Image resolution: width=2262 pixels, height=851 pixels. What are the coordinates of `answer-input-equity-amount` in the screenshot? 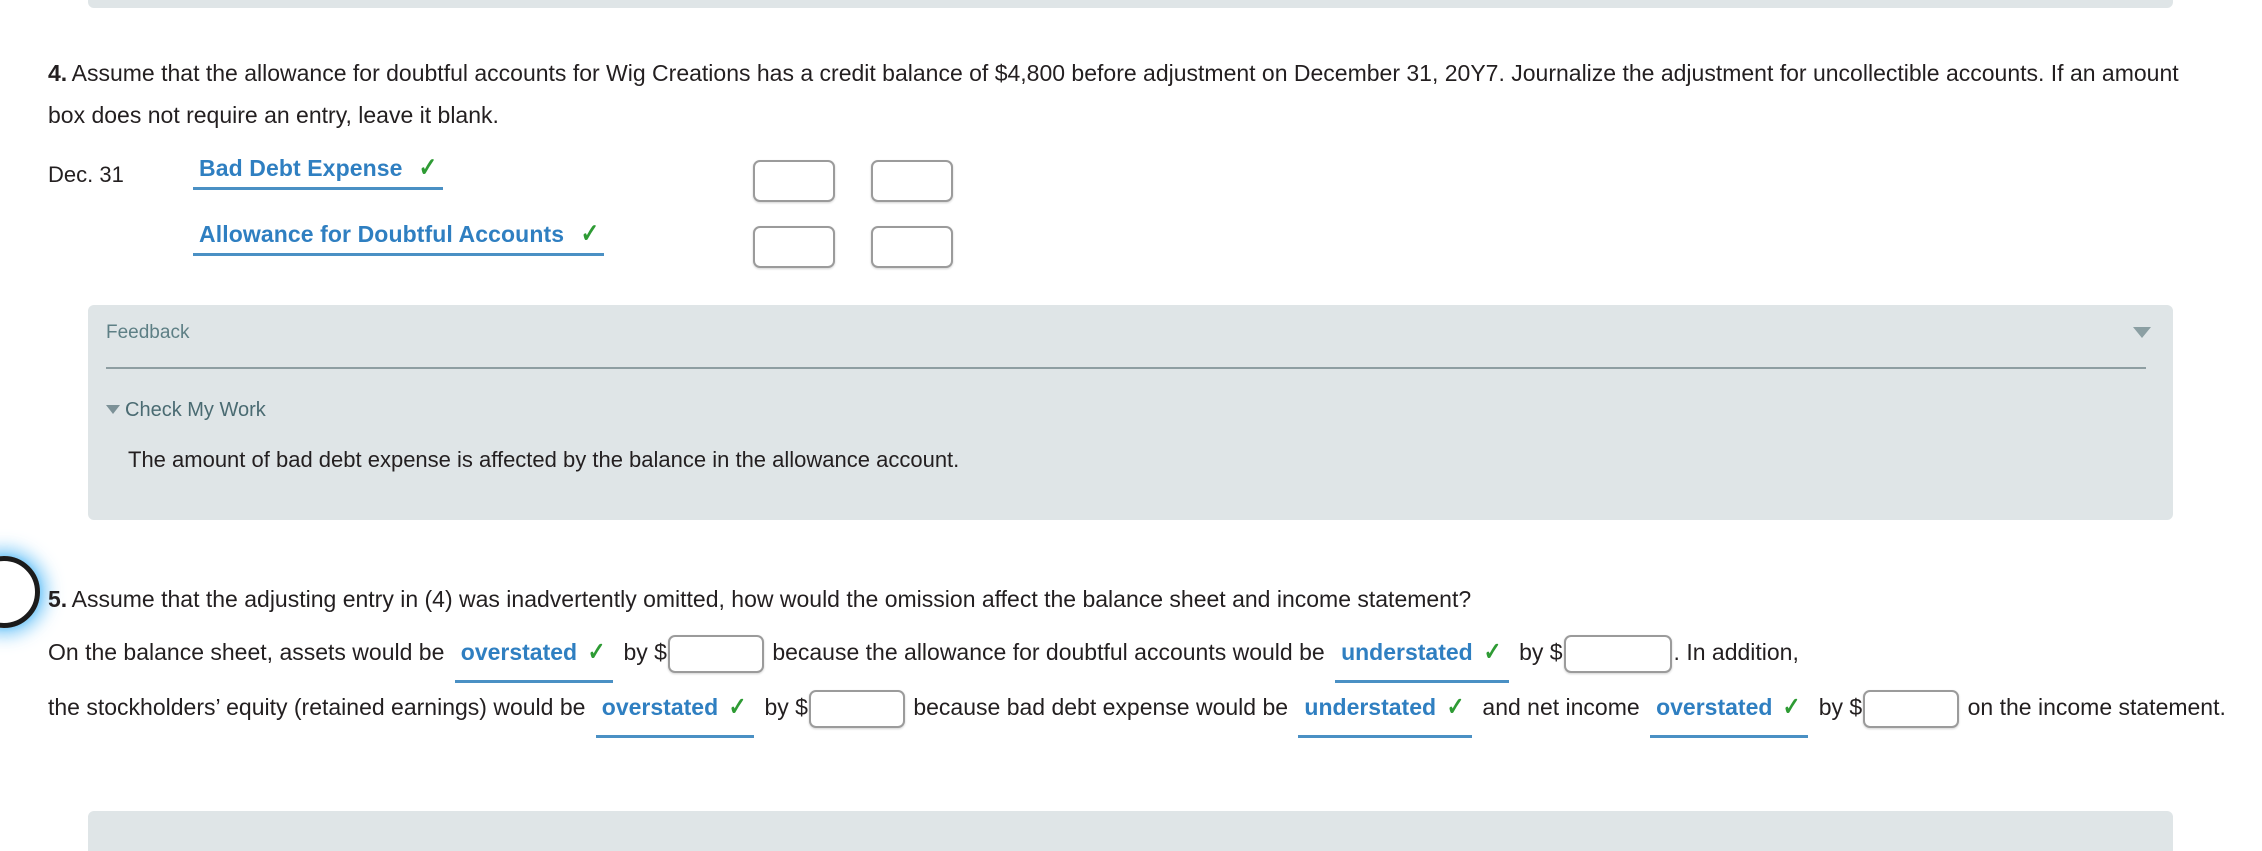 It's located at (856, 708).